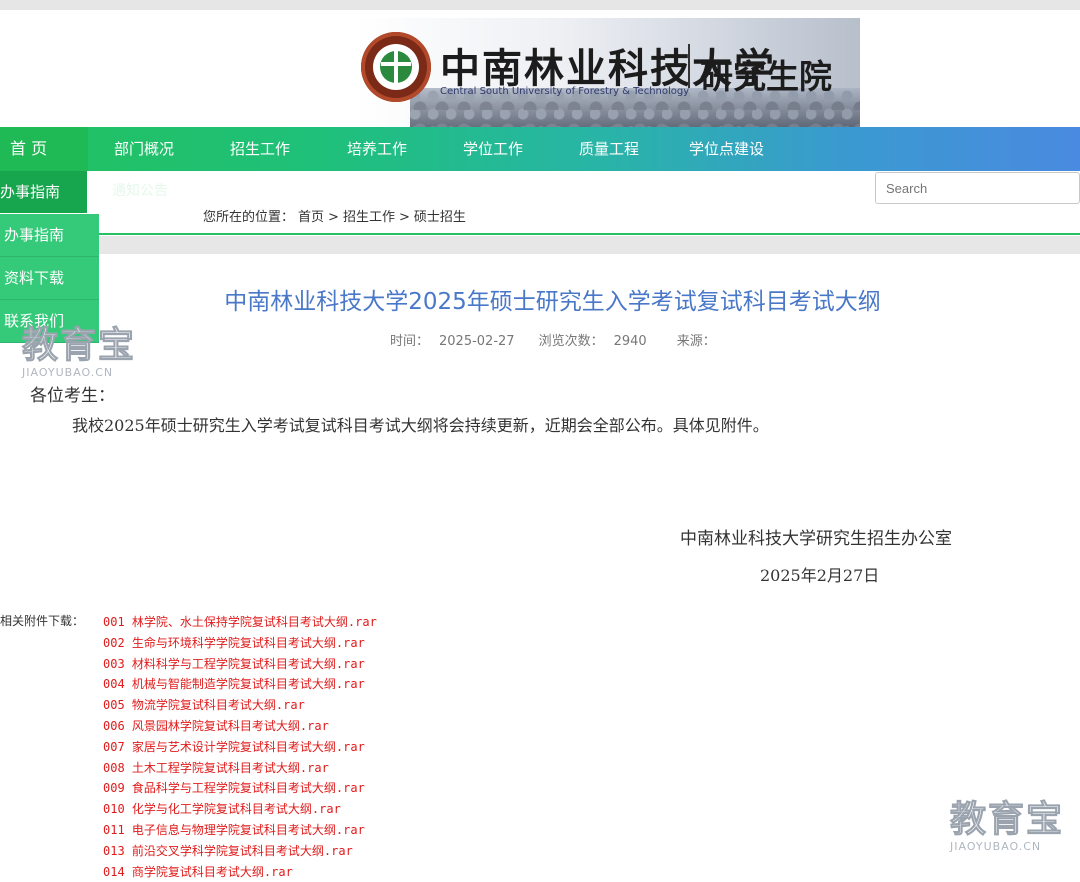 The height and width of the screenshot is (882, 1080). I want to click on meta-source-label: 来源：, so click(696, 341).